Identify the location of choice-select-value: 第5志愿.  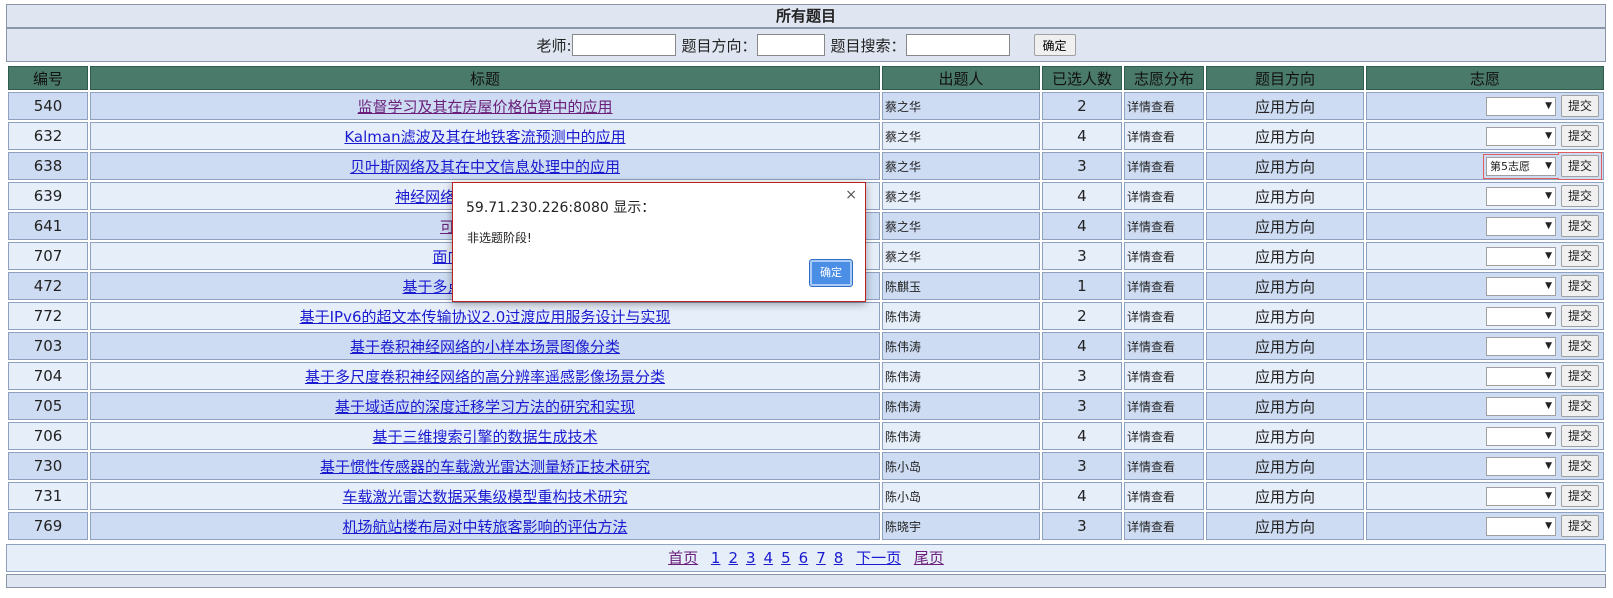
(1509, 166).